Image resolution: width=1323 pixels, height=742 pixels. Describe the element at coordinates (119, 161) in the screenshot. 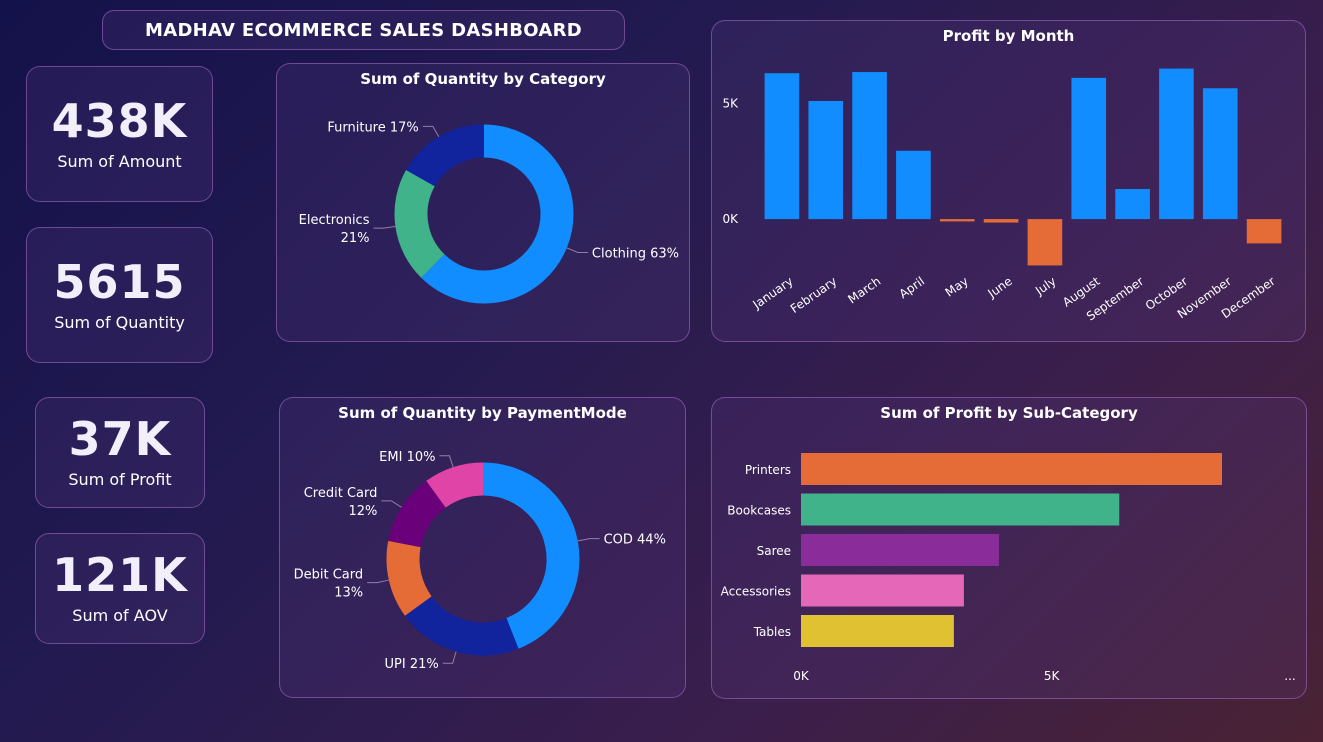

I see `kpi-label: Sum of Amount` at that location.